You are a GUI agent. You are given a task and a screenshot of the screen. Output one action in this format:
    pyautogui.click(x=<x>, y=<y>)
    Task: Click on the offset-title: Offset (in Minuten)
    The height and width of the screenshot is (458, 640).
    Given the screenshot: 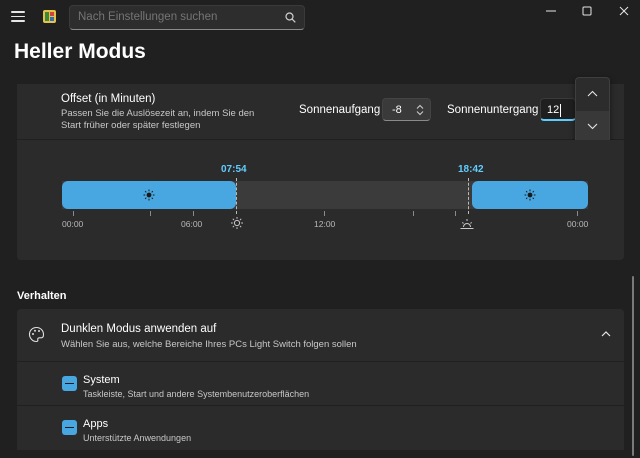 What is the action you would take?
    pyautogui.click(x=108, y=99)
    